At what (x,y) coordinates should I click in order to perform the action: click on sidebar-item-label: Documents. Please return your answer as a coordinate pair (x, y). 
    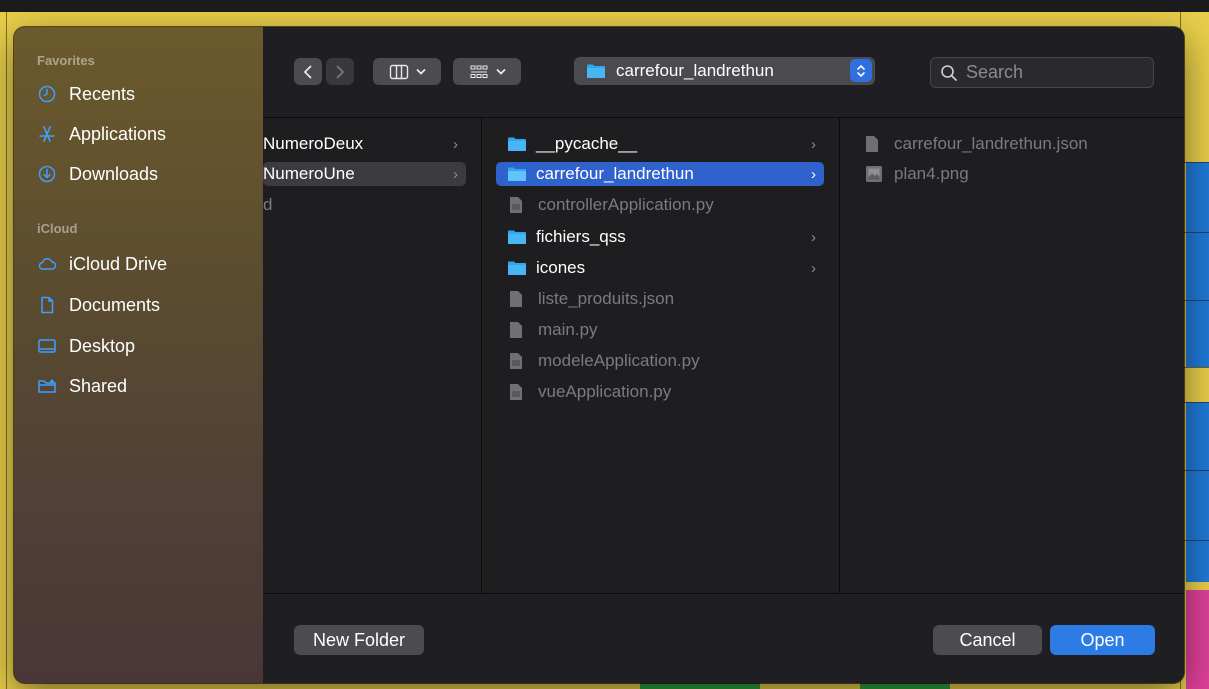
    Looking at the image, I should click on (115, 304).